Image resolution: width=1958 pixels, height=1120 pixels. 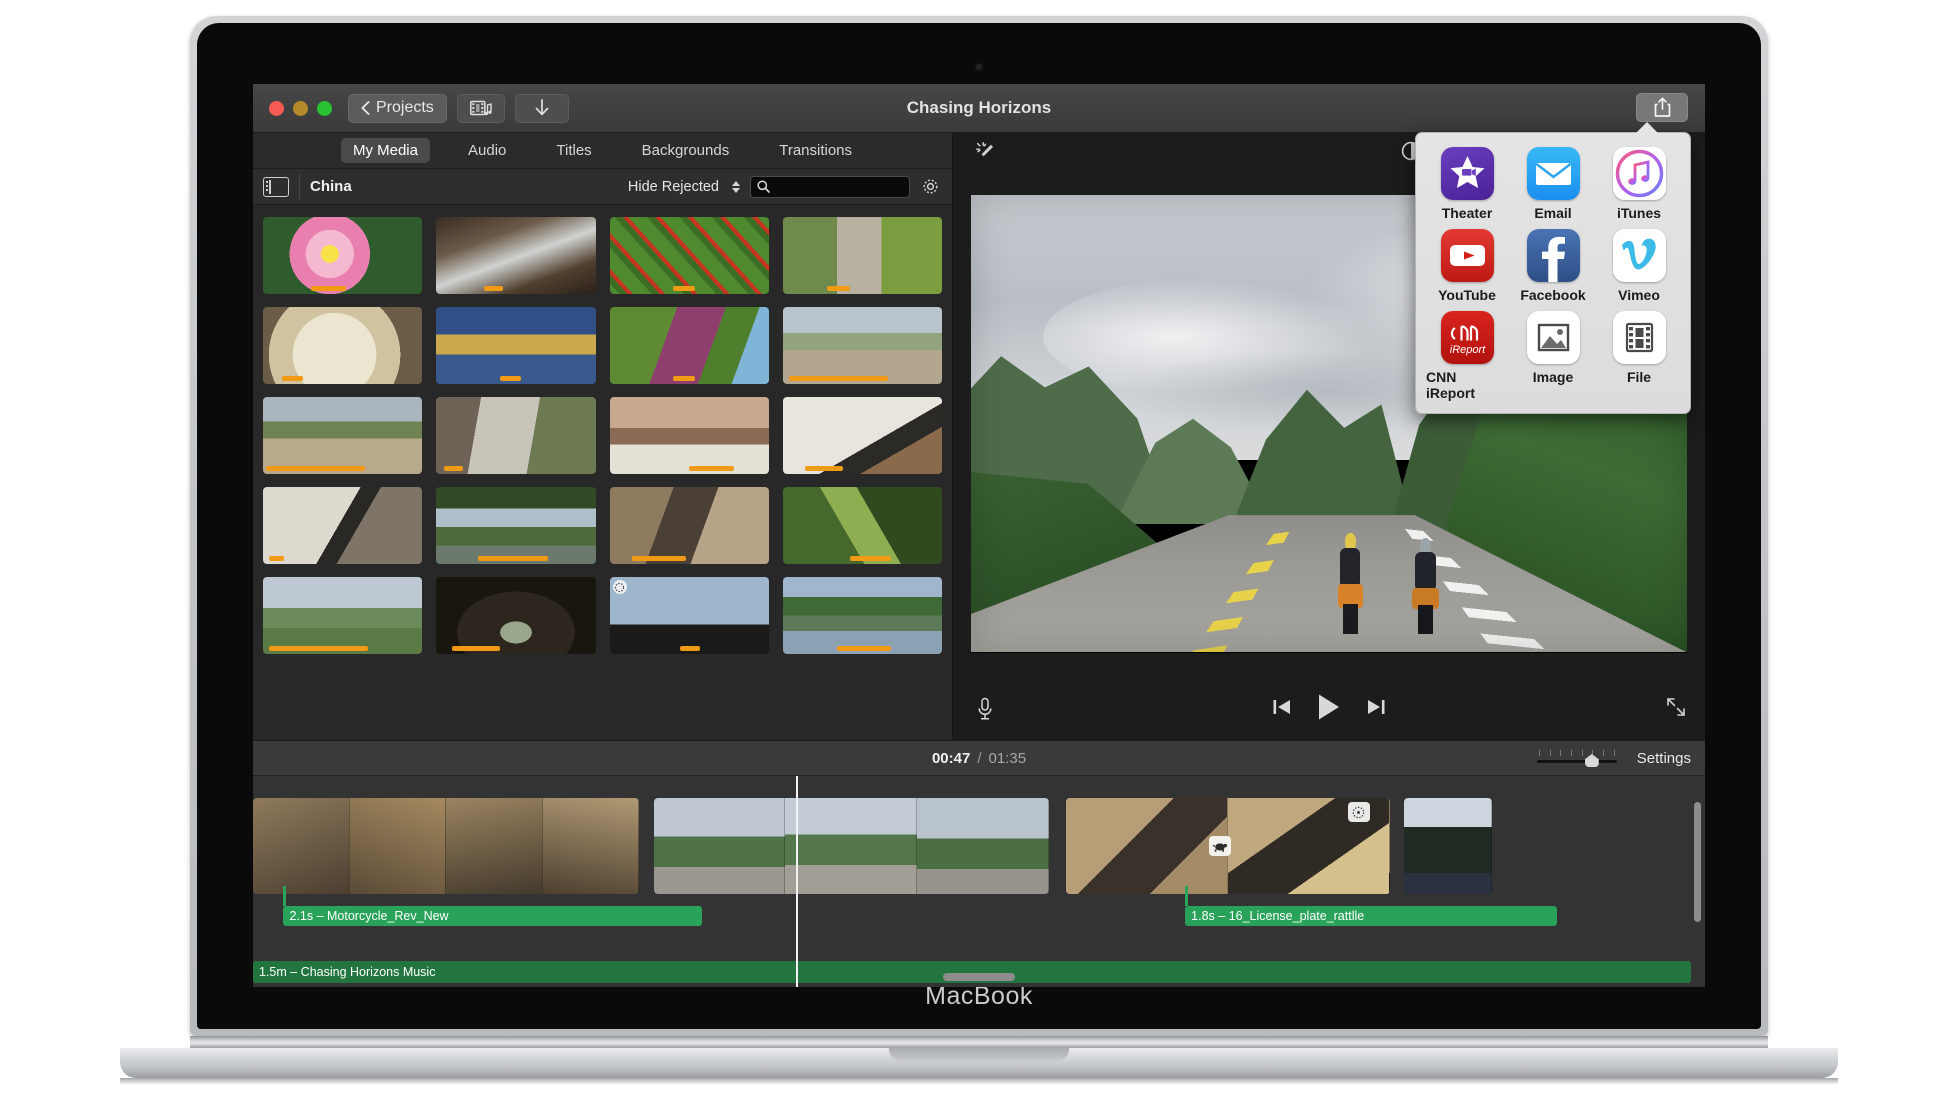 I want to click on share-destination-facebook: Facebook, so click(x=1553, y=266).